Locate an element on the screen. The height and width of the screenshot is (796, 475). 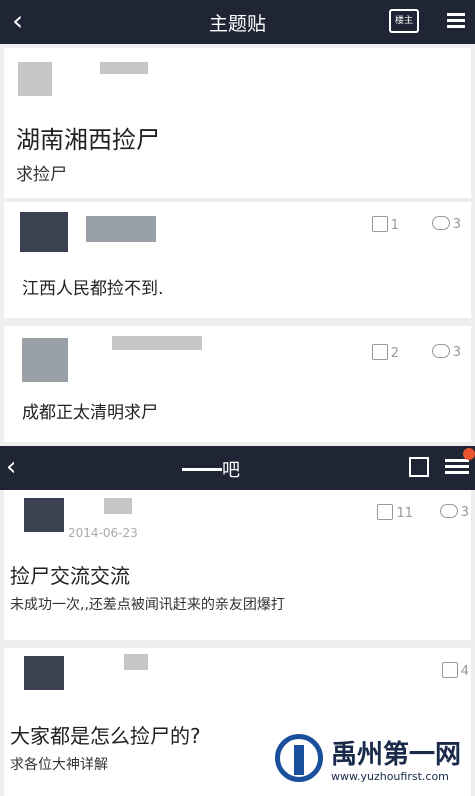
more-menu-icon is located at coordinates (452, 21).